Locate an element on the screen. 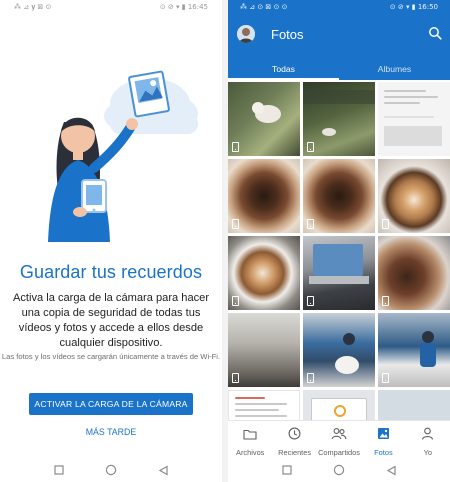 This screenshot has height=482, width=450. tab-todas: Todas is located at coordinates (283, 70).